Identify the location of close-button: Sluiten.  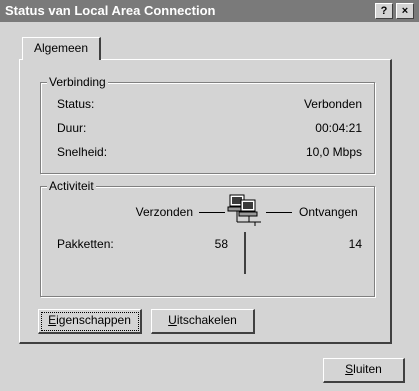
(364, 370).